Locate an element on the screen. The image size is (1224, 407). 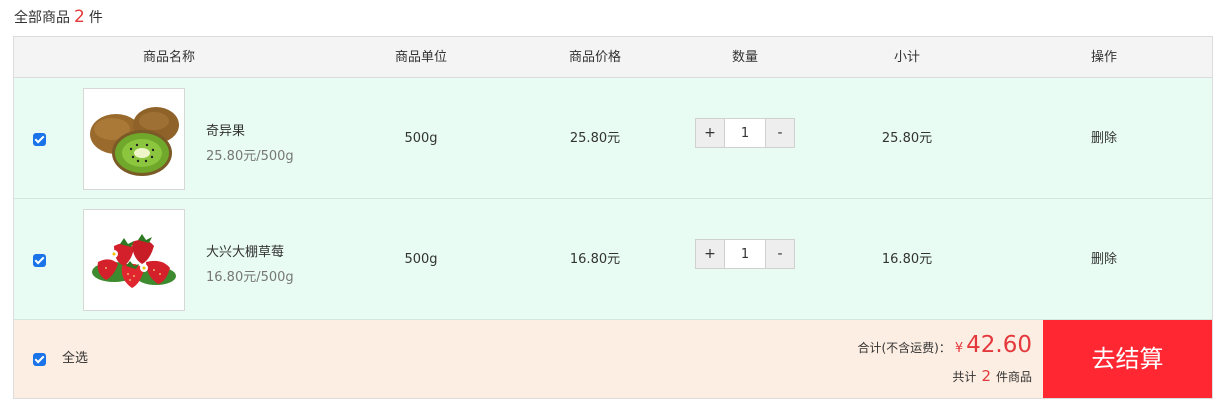
column-header-name: 商品名称 is located at coordinates (168, 57).